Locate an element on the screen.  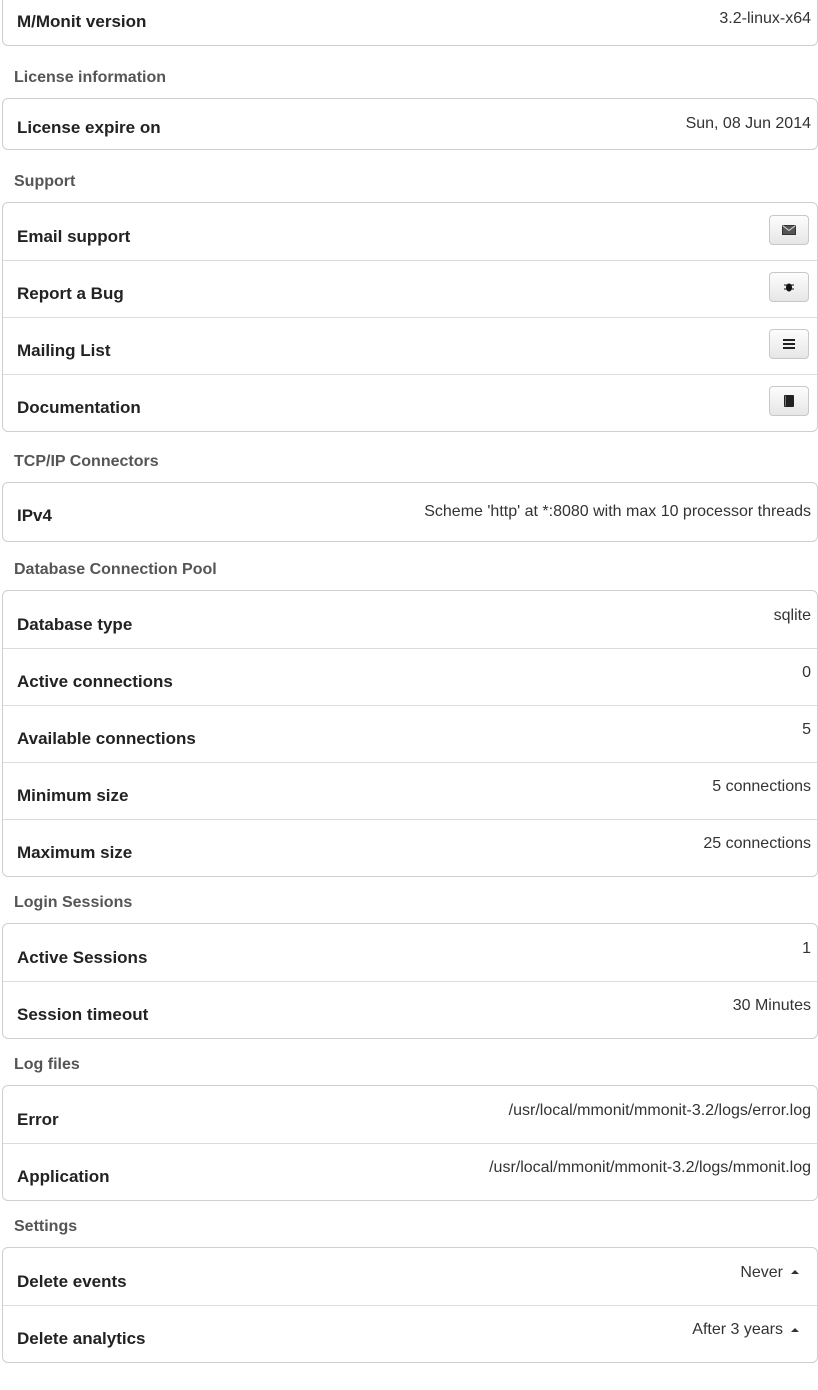
settings-row-delete-events: Delete events Never is located at coordinates (410, 1276).